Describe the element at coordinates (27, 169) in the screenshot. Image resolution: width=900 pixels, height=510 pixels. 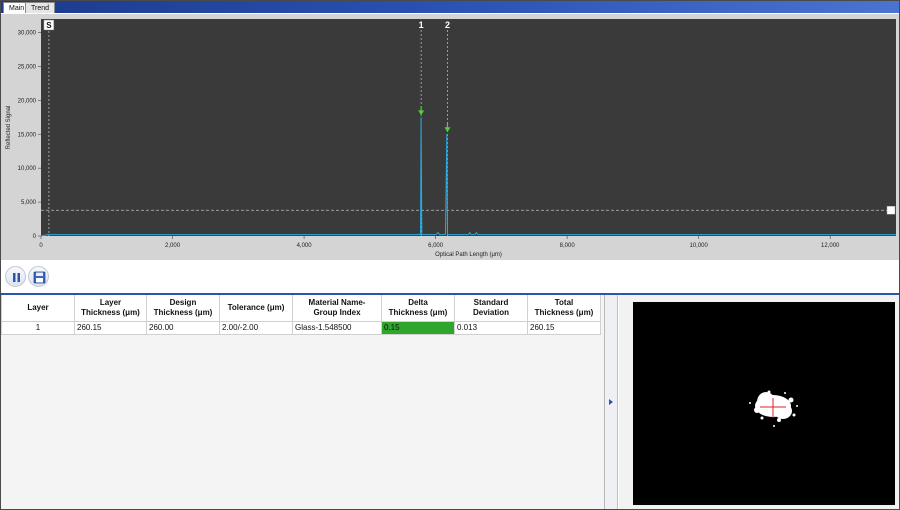
I see `y-tick-label: 10,000` at that location.